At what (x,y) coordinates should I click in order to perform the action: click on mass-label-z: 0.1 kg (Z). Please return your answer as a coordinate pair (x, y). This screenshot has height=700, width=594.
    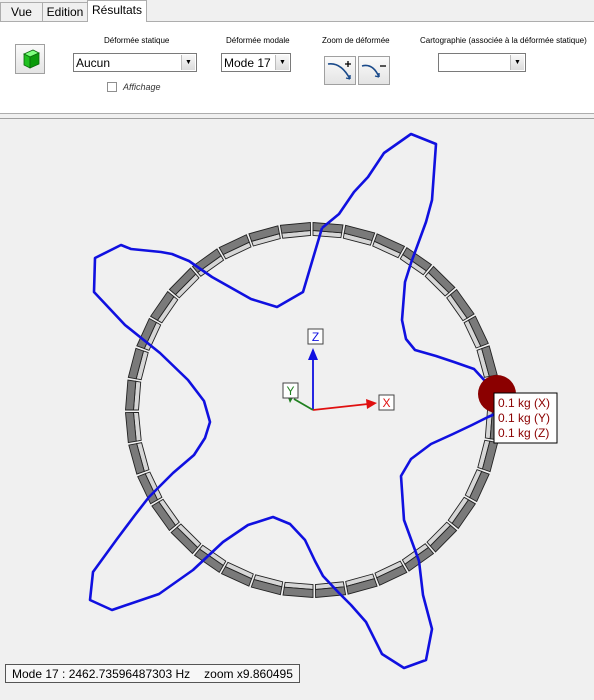
    Looking at the image, I should click on (523, 433).